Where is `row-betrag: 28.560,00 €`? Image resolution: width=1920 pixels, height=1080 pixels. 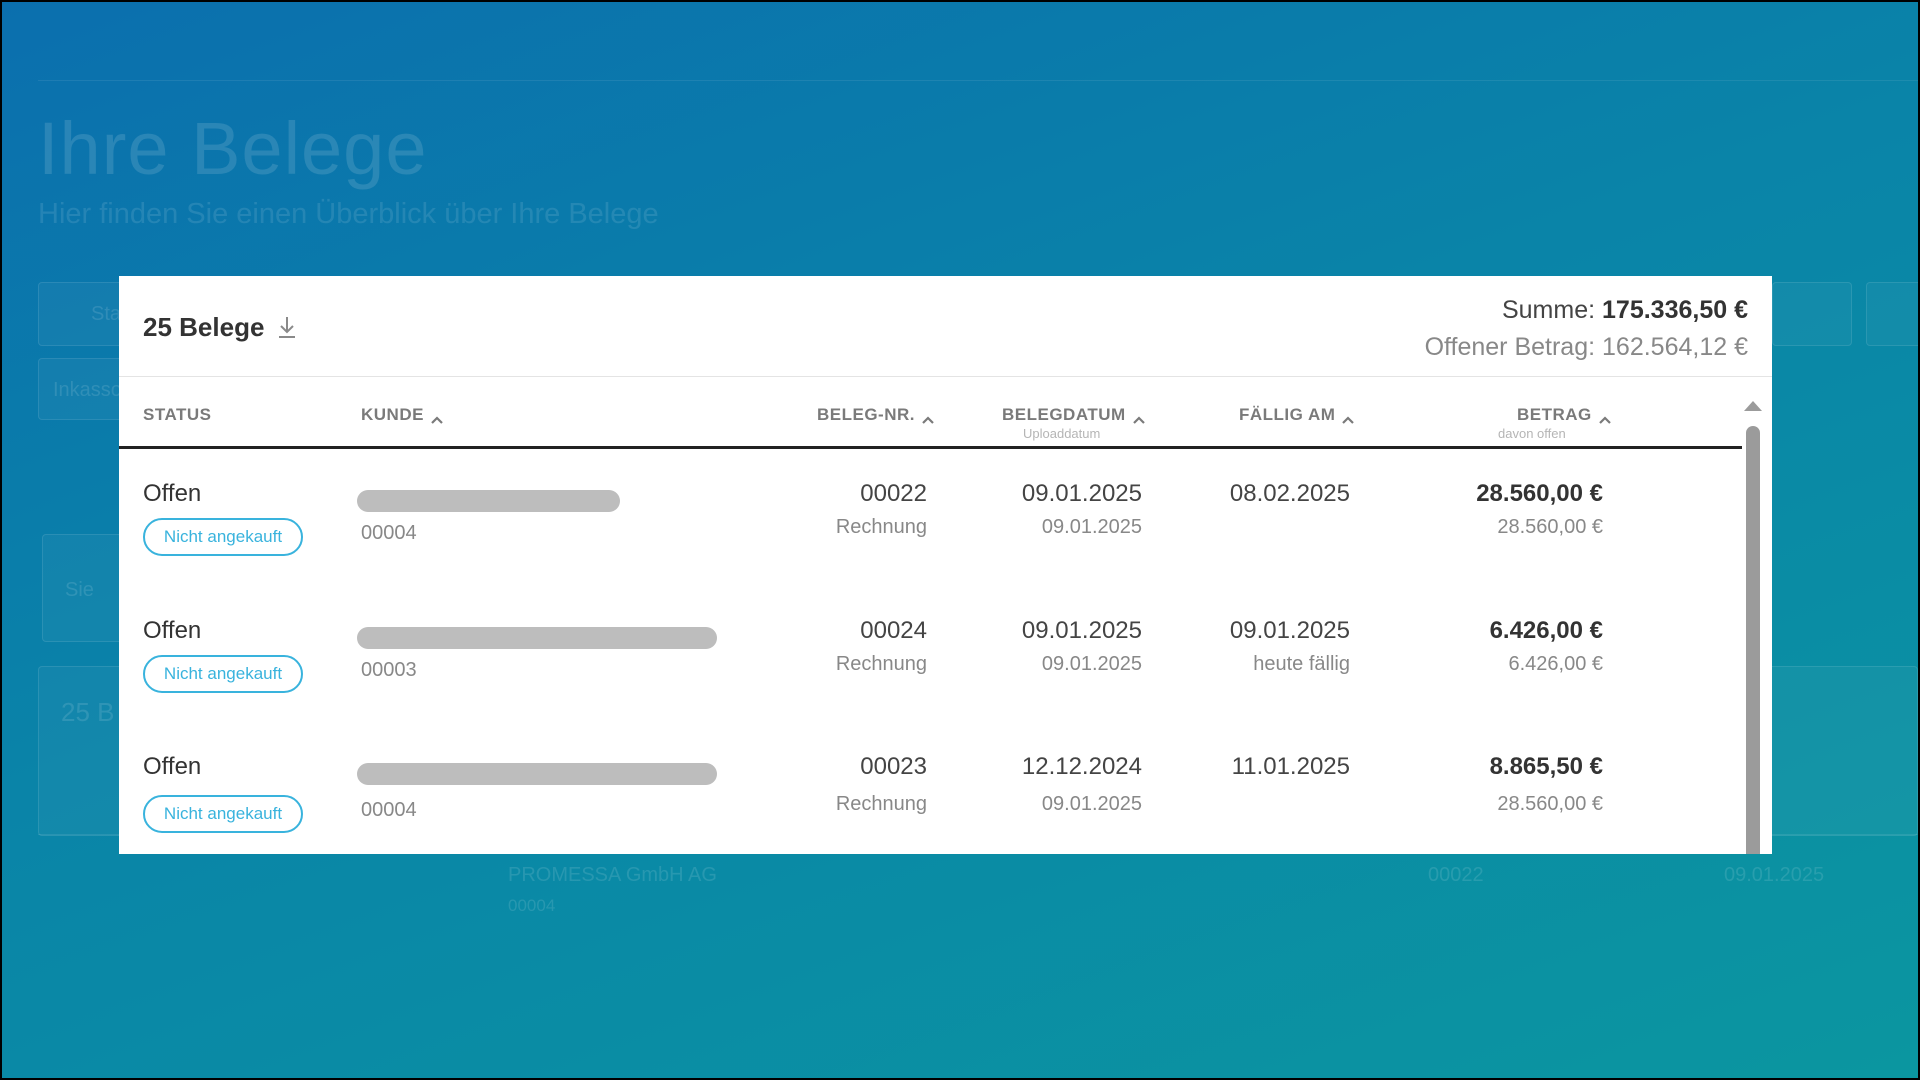 row-betrag: 28.560,00 € is located at coordinates (1539, 493).